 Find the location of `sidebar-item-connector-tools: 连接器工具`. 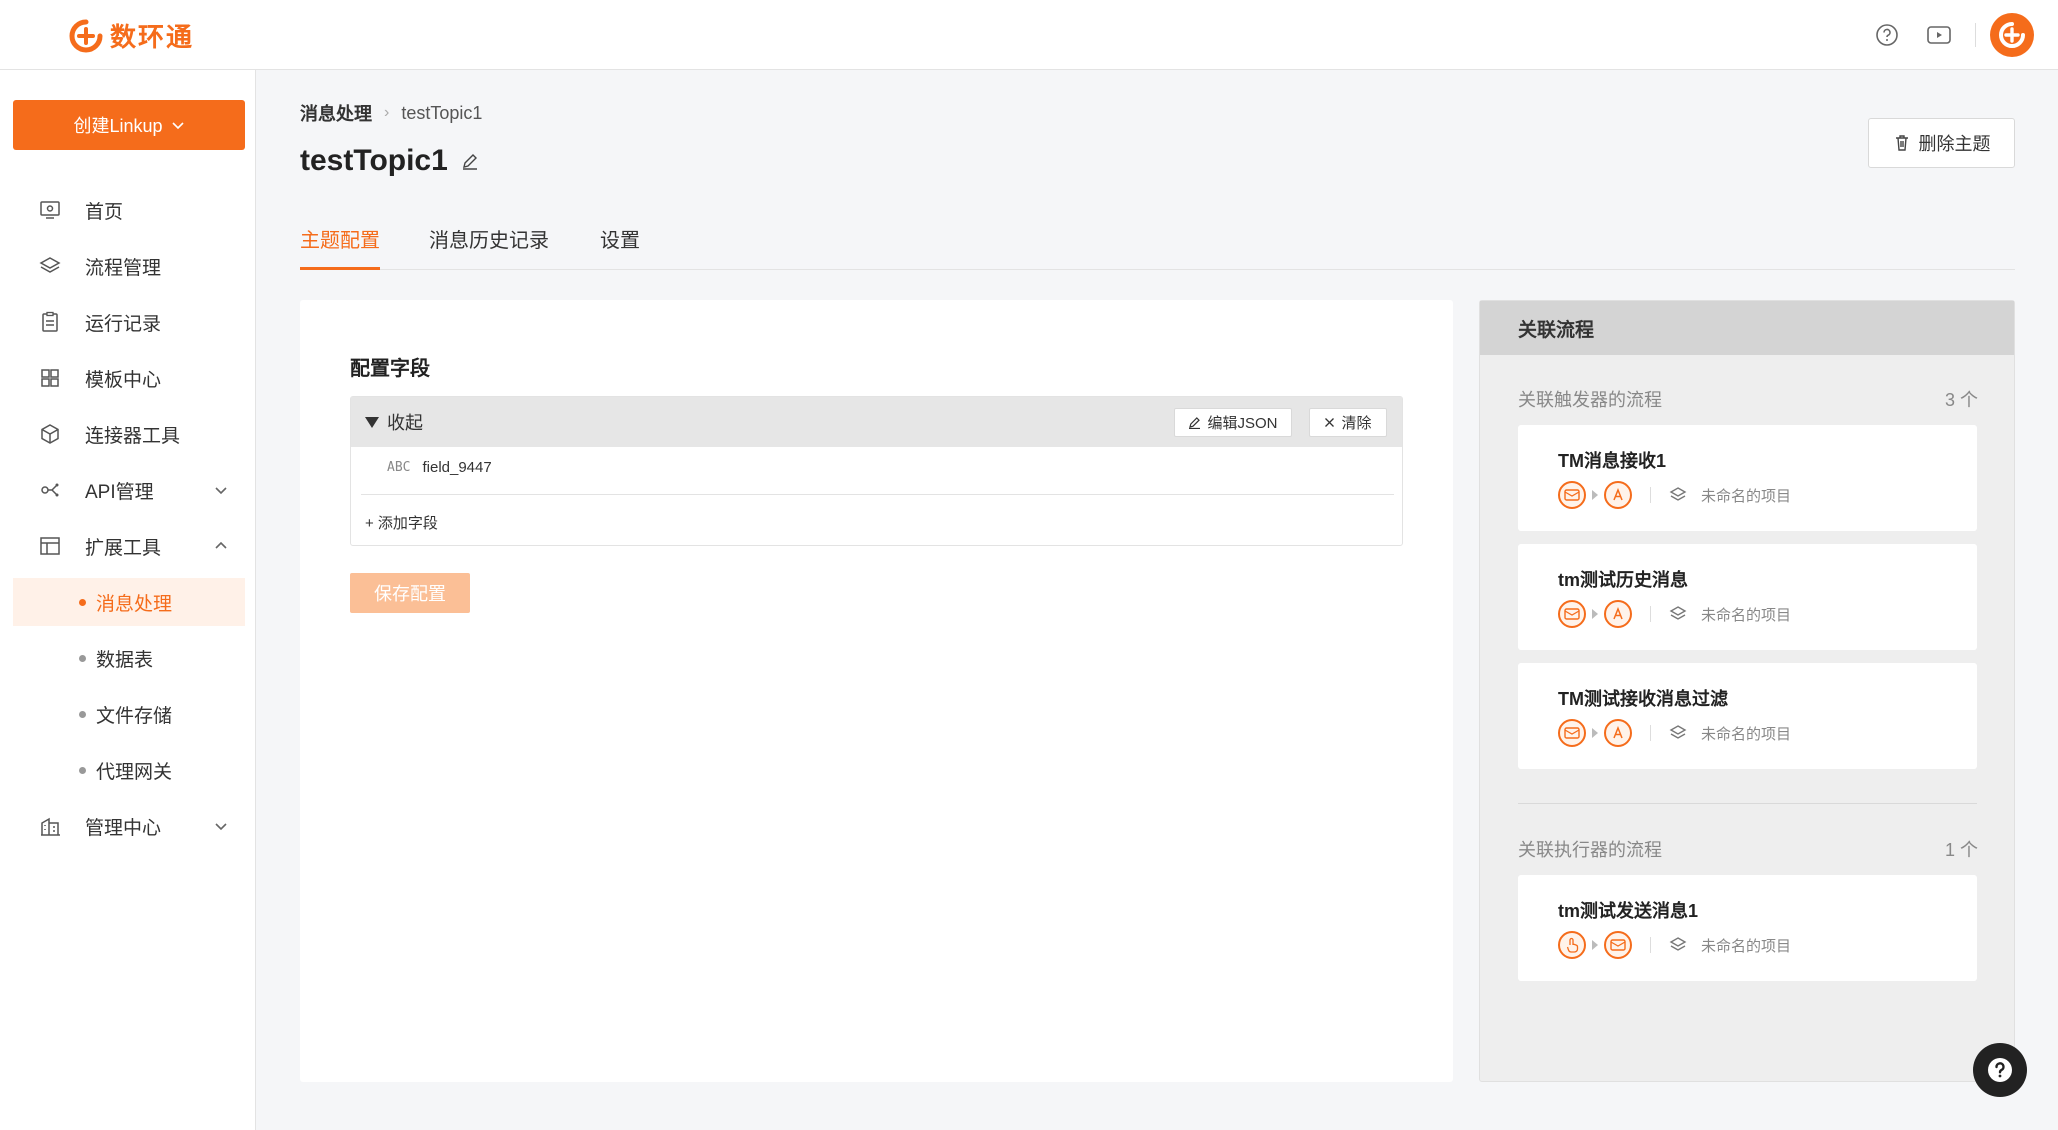

sidebar-item-connector-tools: 连接器工具 is located at coordinates (129, 434).